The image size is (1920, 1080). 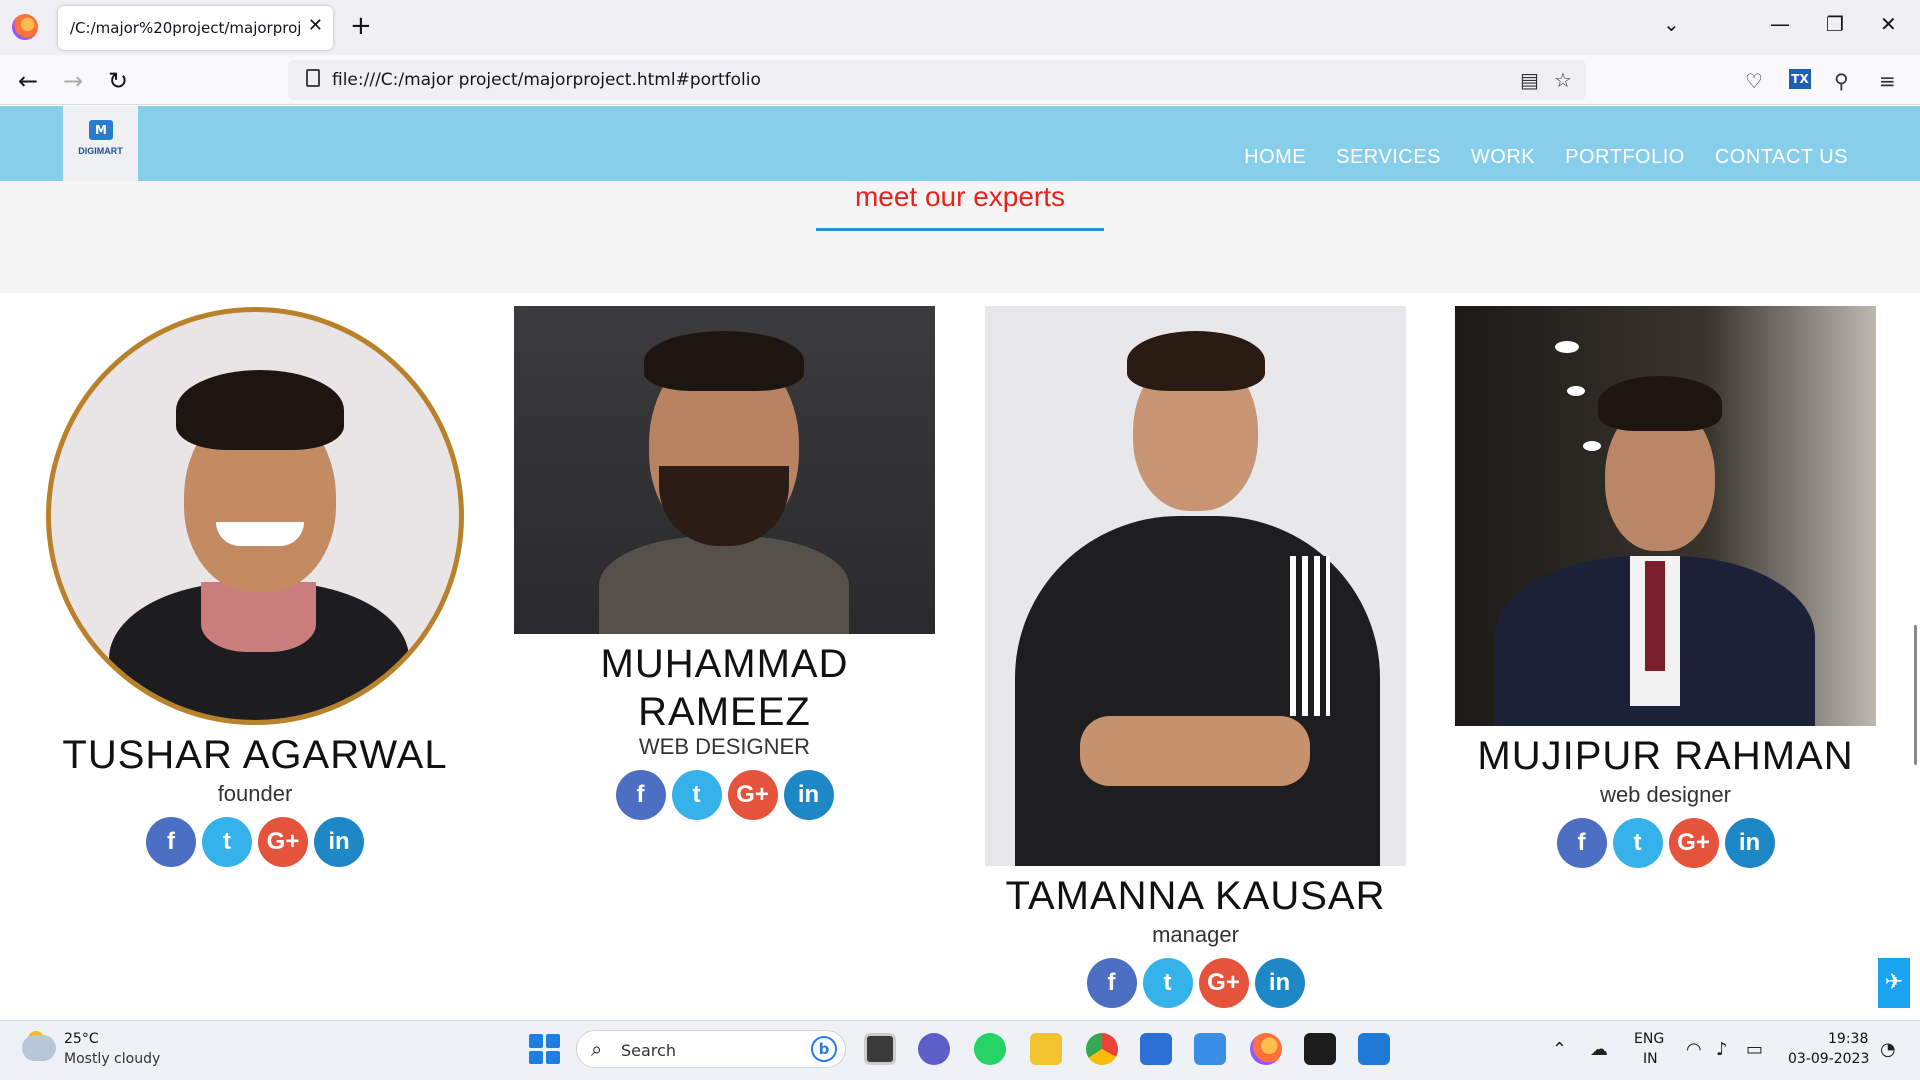 What do you see at coordinates (1563, 80) in the screenshot?
I see `bookmark-star-icon: ☆` at bounding box center [1563, 80].